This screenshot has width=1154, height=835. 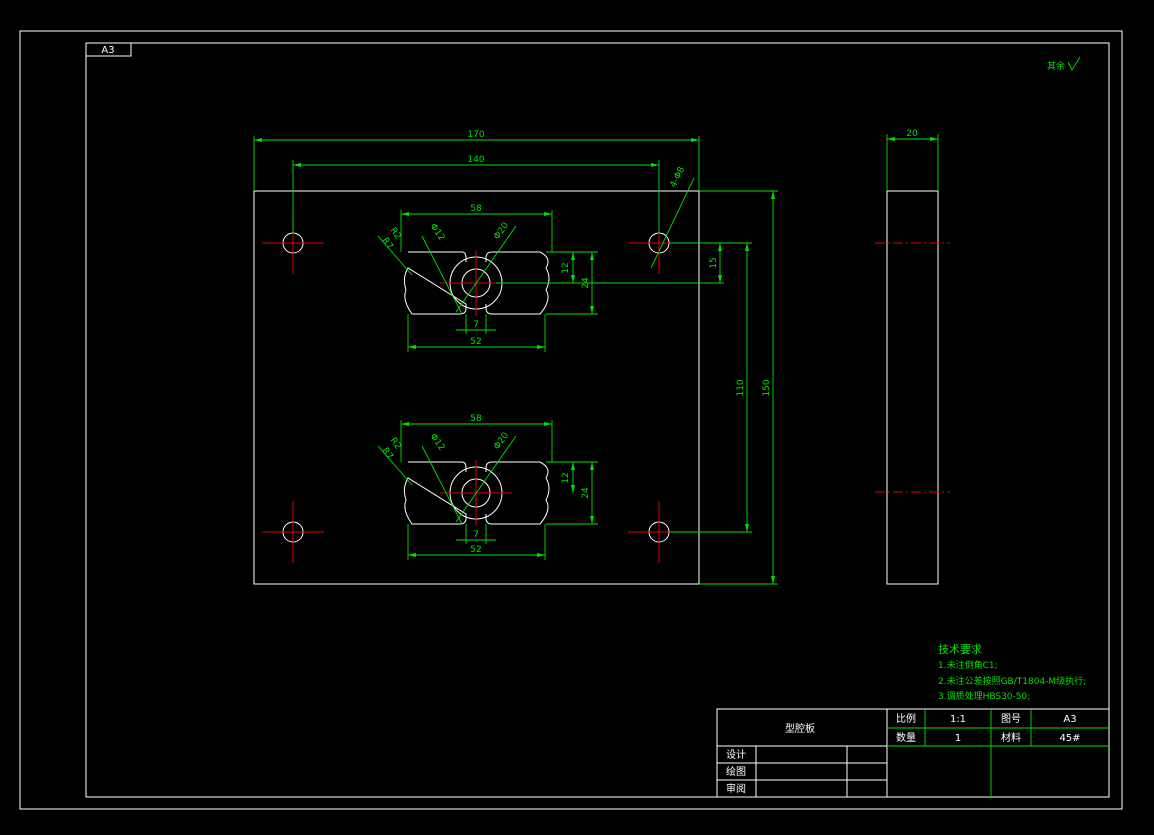 I want to click on qty-value: 1, so click(x=958, y=738).